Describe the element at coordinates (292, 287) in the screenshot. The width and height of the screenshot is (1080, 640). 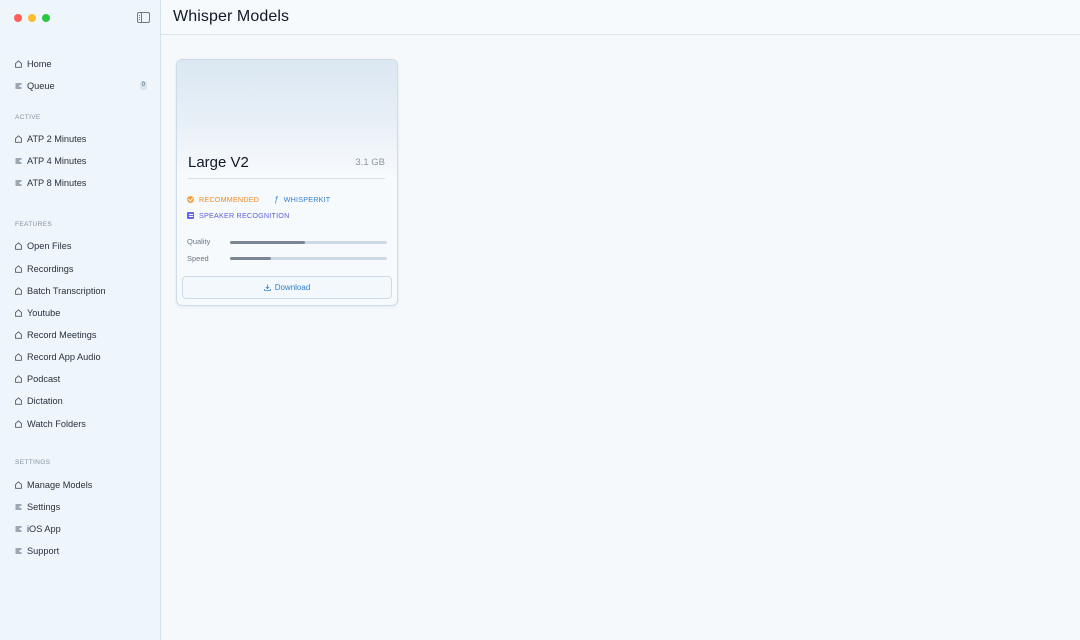
I see `download-label: Download` at that location.